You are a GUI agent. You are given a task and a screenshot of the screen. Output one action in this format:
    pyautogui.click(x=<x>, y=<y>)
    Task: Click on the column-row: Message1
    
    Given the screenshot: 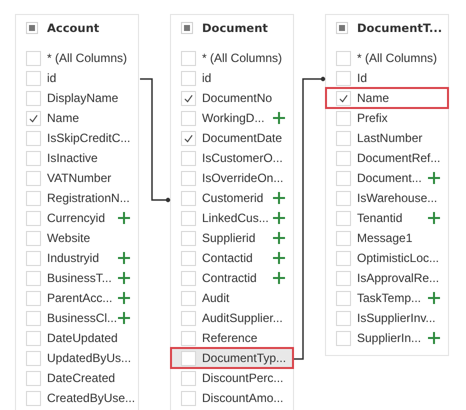 What is the action you would take?
    pyautogui.click(x=387, y=238)
    